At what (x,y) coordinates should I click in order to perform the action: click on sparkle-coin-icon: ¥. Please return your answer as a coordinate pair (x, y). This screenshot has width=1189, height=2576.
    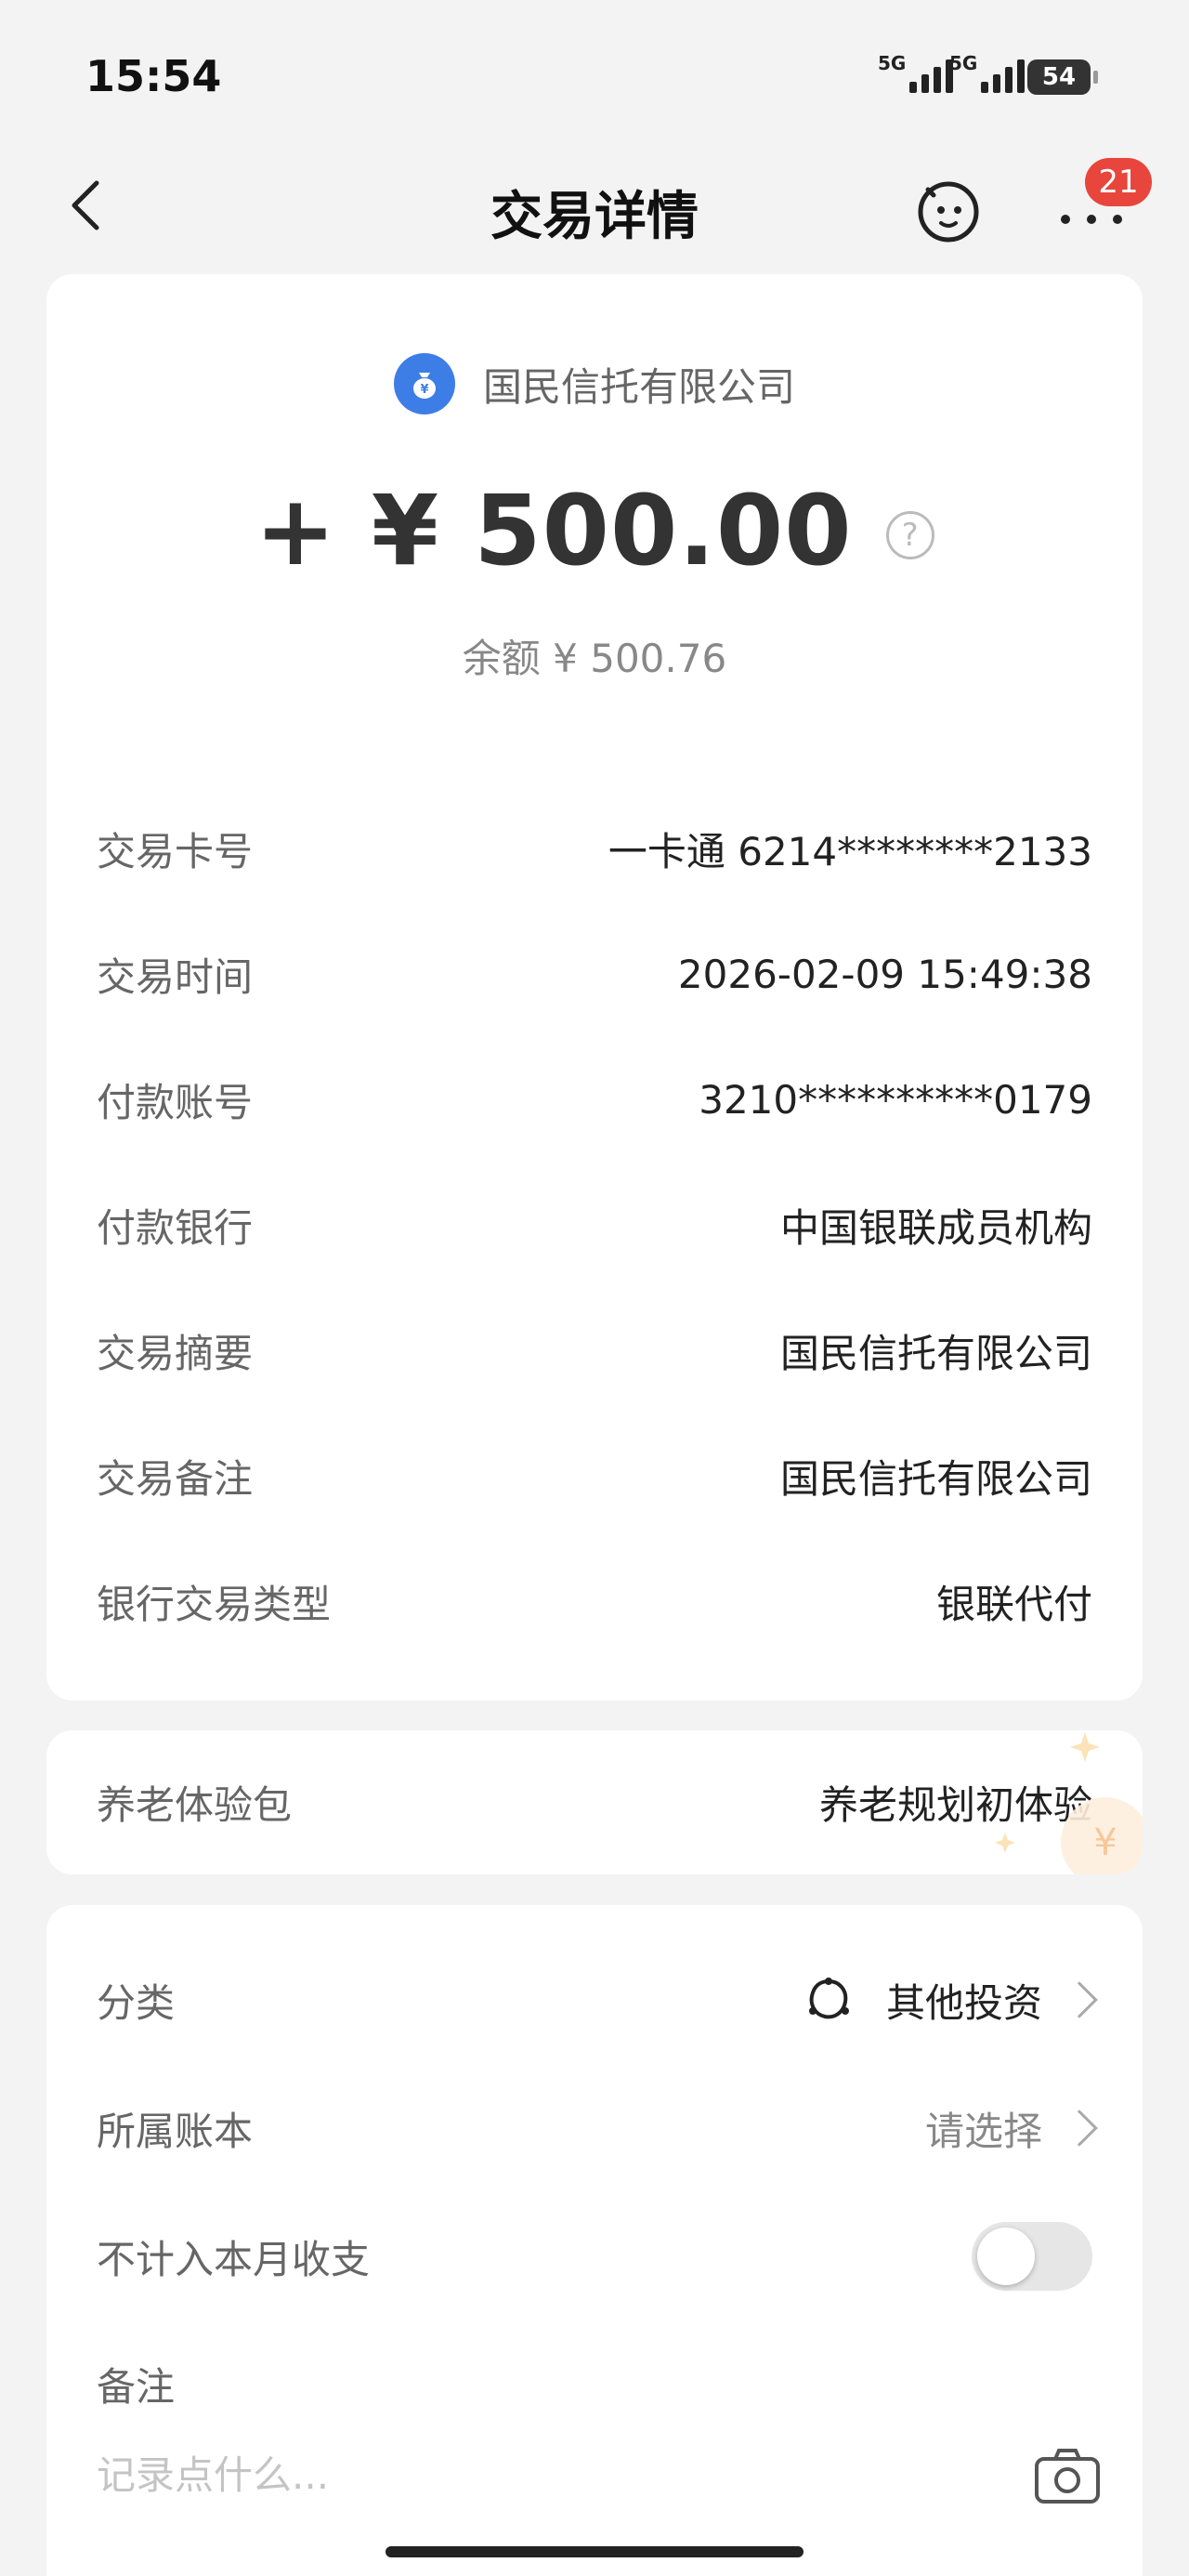
    Looking at the image, I should click on (1069, 1803).